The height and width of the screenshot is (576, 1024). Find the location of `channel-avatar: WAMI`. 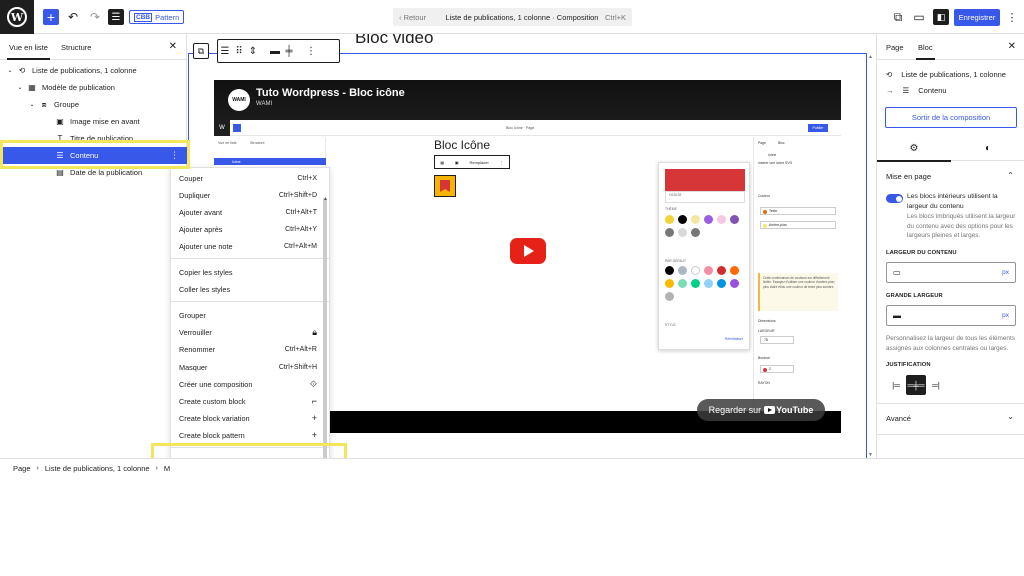

channel-avatar: WAMI is located at coordinates (239, 100).